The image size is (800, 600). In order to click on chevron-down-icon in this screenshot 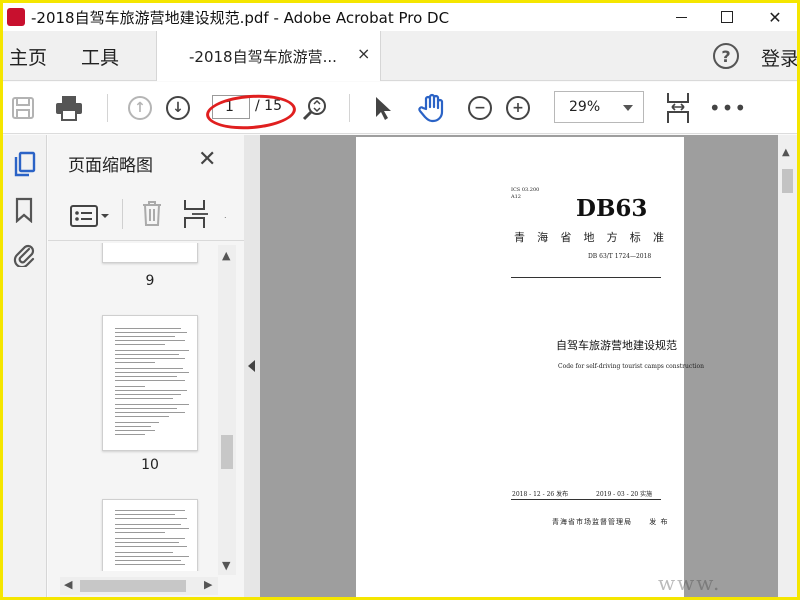, I will do `click(628, 108)`.